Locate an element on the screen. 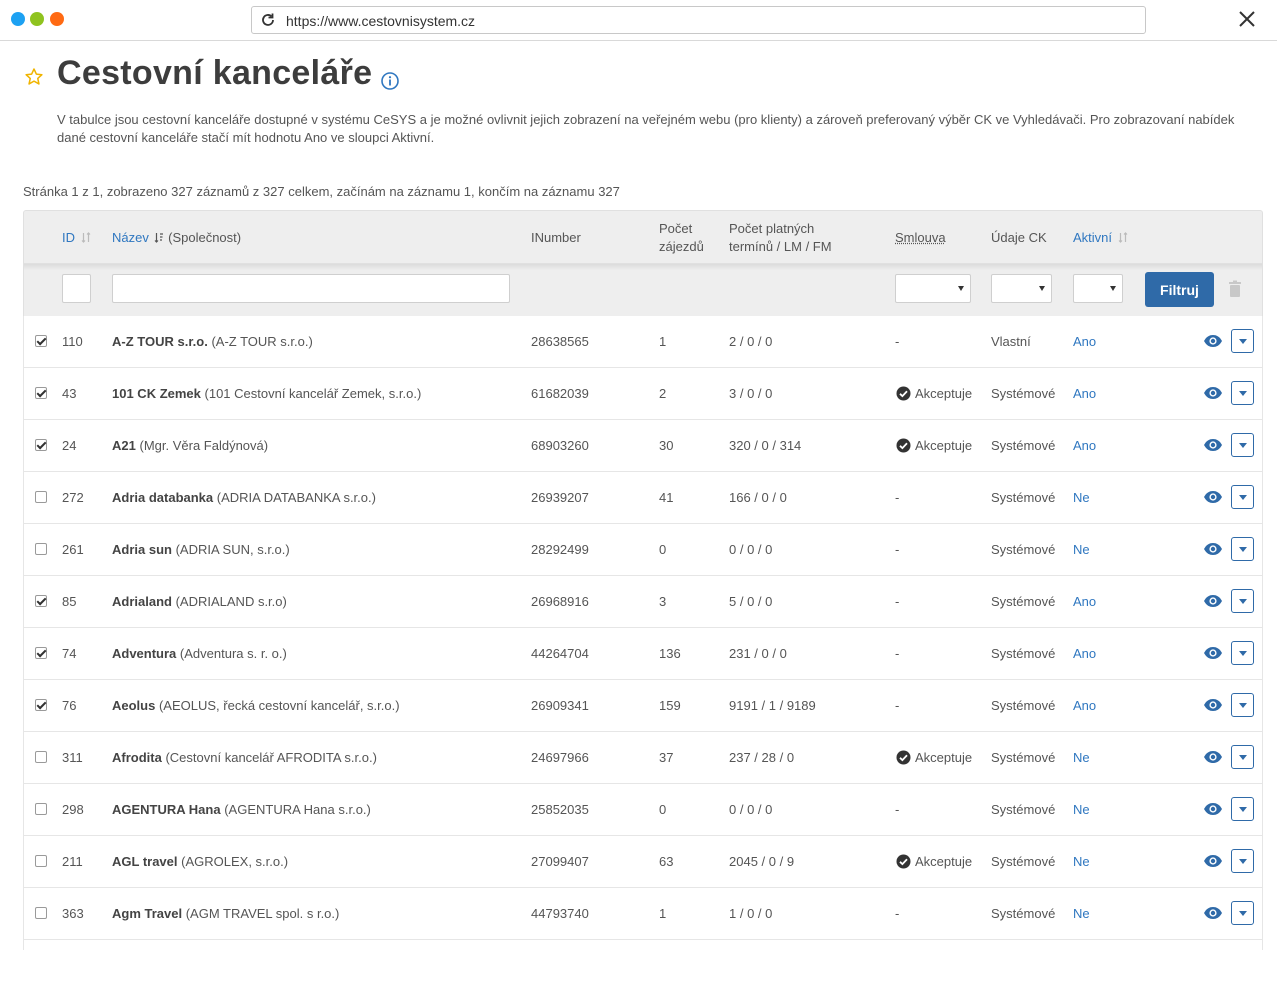  cell-terms: 320 / 0 / 314 is located at coordinates (765, 445).